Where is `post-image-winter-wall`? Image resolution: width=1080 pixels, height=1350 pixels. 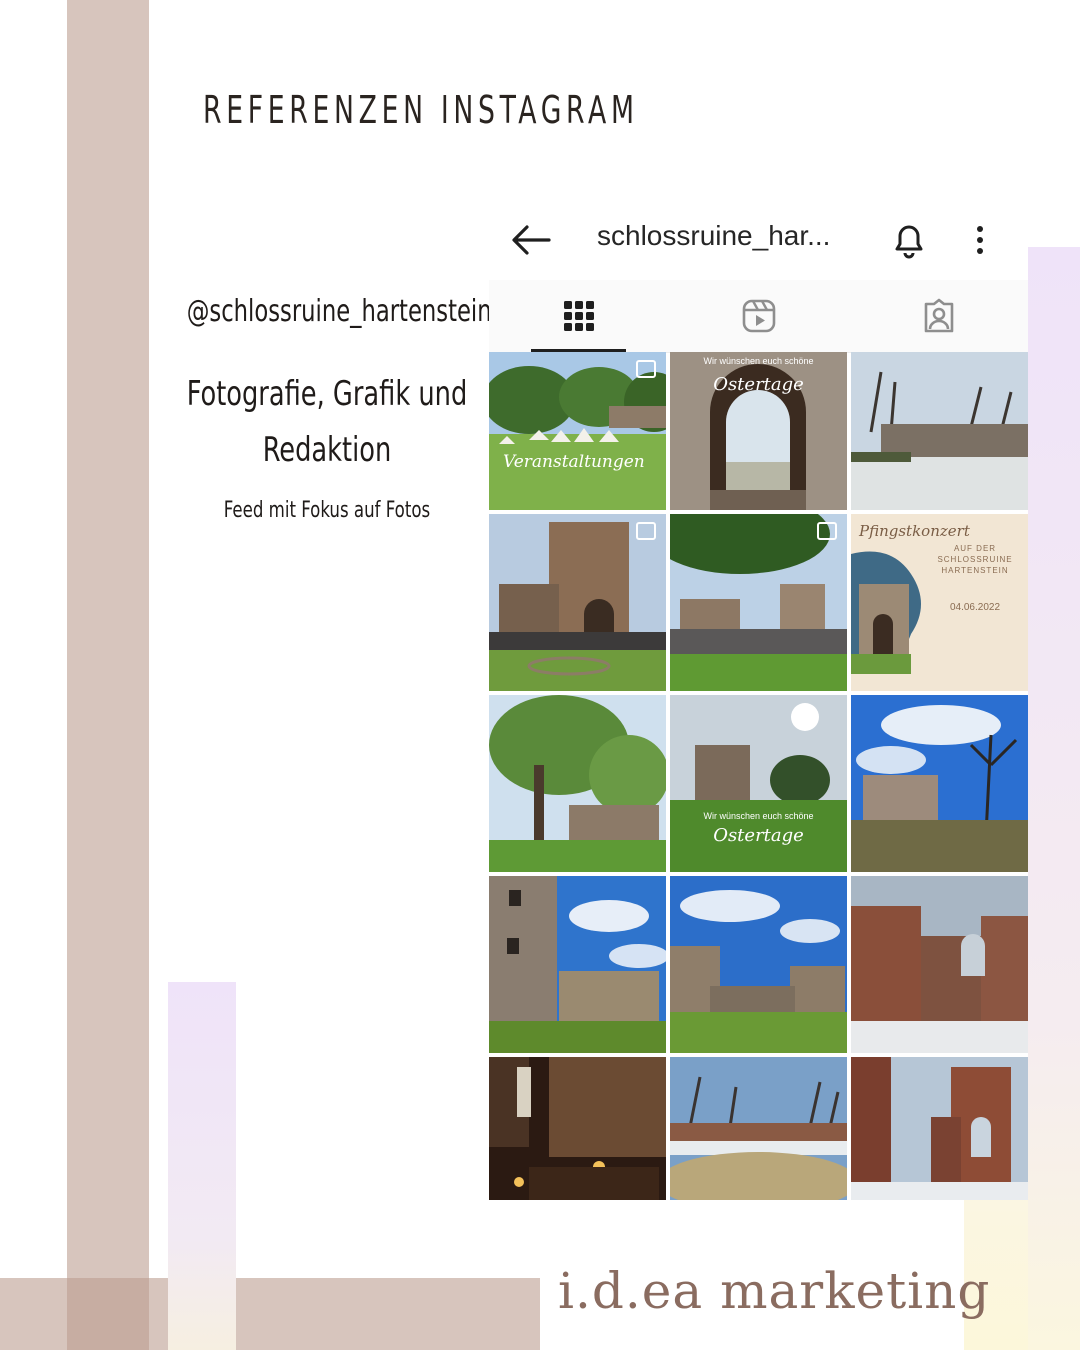
post-image-winter-wall is located at coordinates (939, 431).